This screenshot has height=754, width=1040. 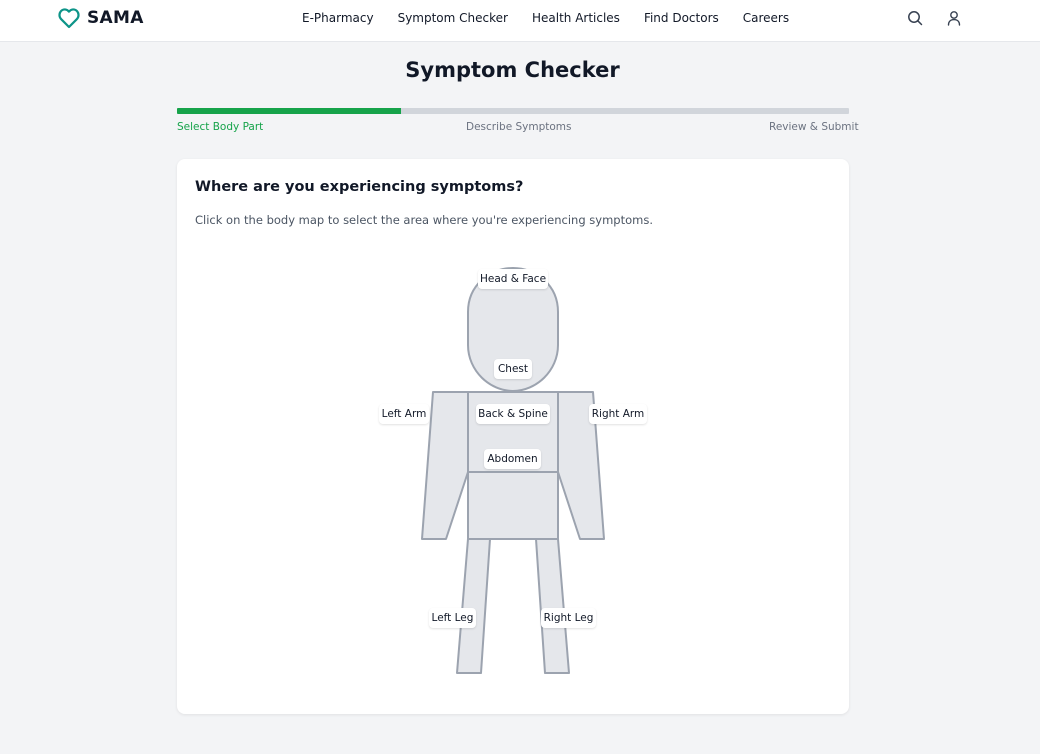 I want to click on nav-link-symptom-checker: Symptom Checker, so click(x=453, y=18).